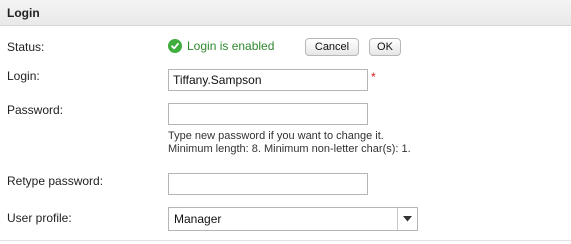  I want to click on status-indicator: Login is enabled, so click(221, 46).